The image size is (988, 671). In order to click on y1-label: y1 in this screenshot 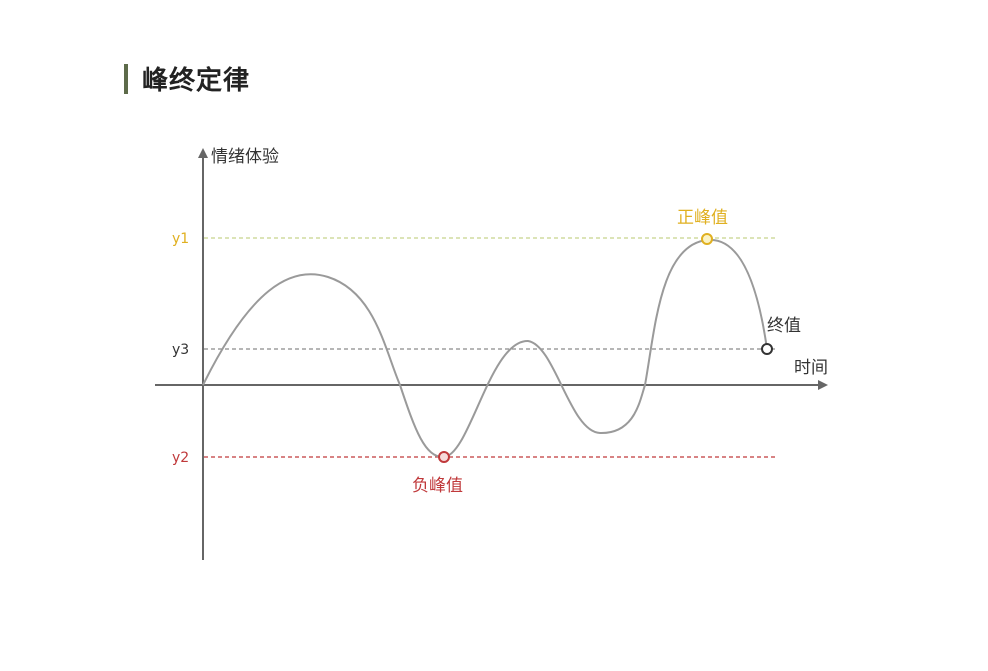, I will do `click(180, 239)`.